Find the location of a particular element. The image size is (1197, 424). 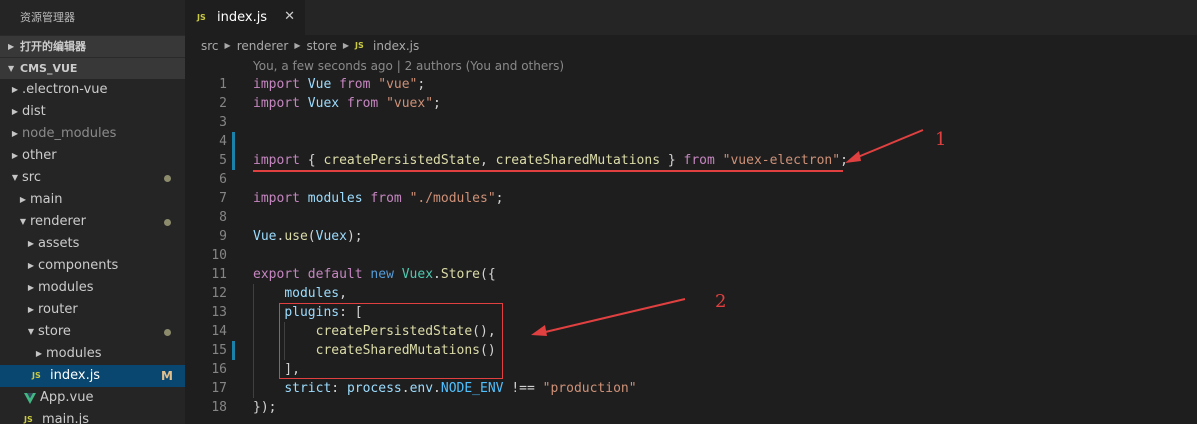

close-icon: ✕ is located at coordinates (289, 16).